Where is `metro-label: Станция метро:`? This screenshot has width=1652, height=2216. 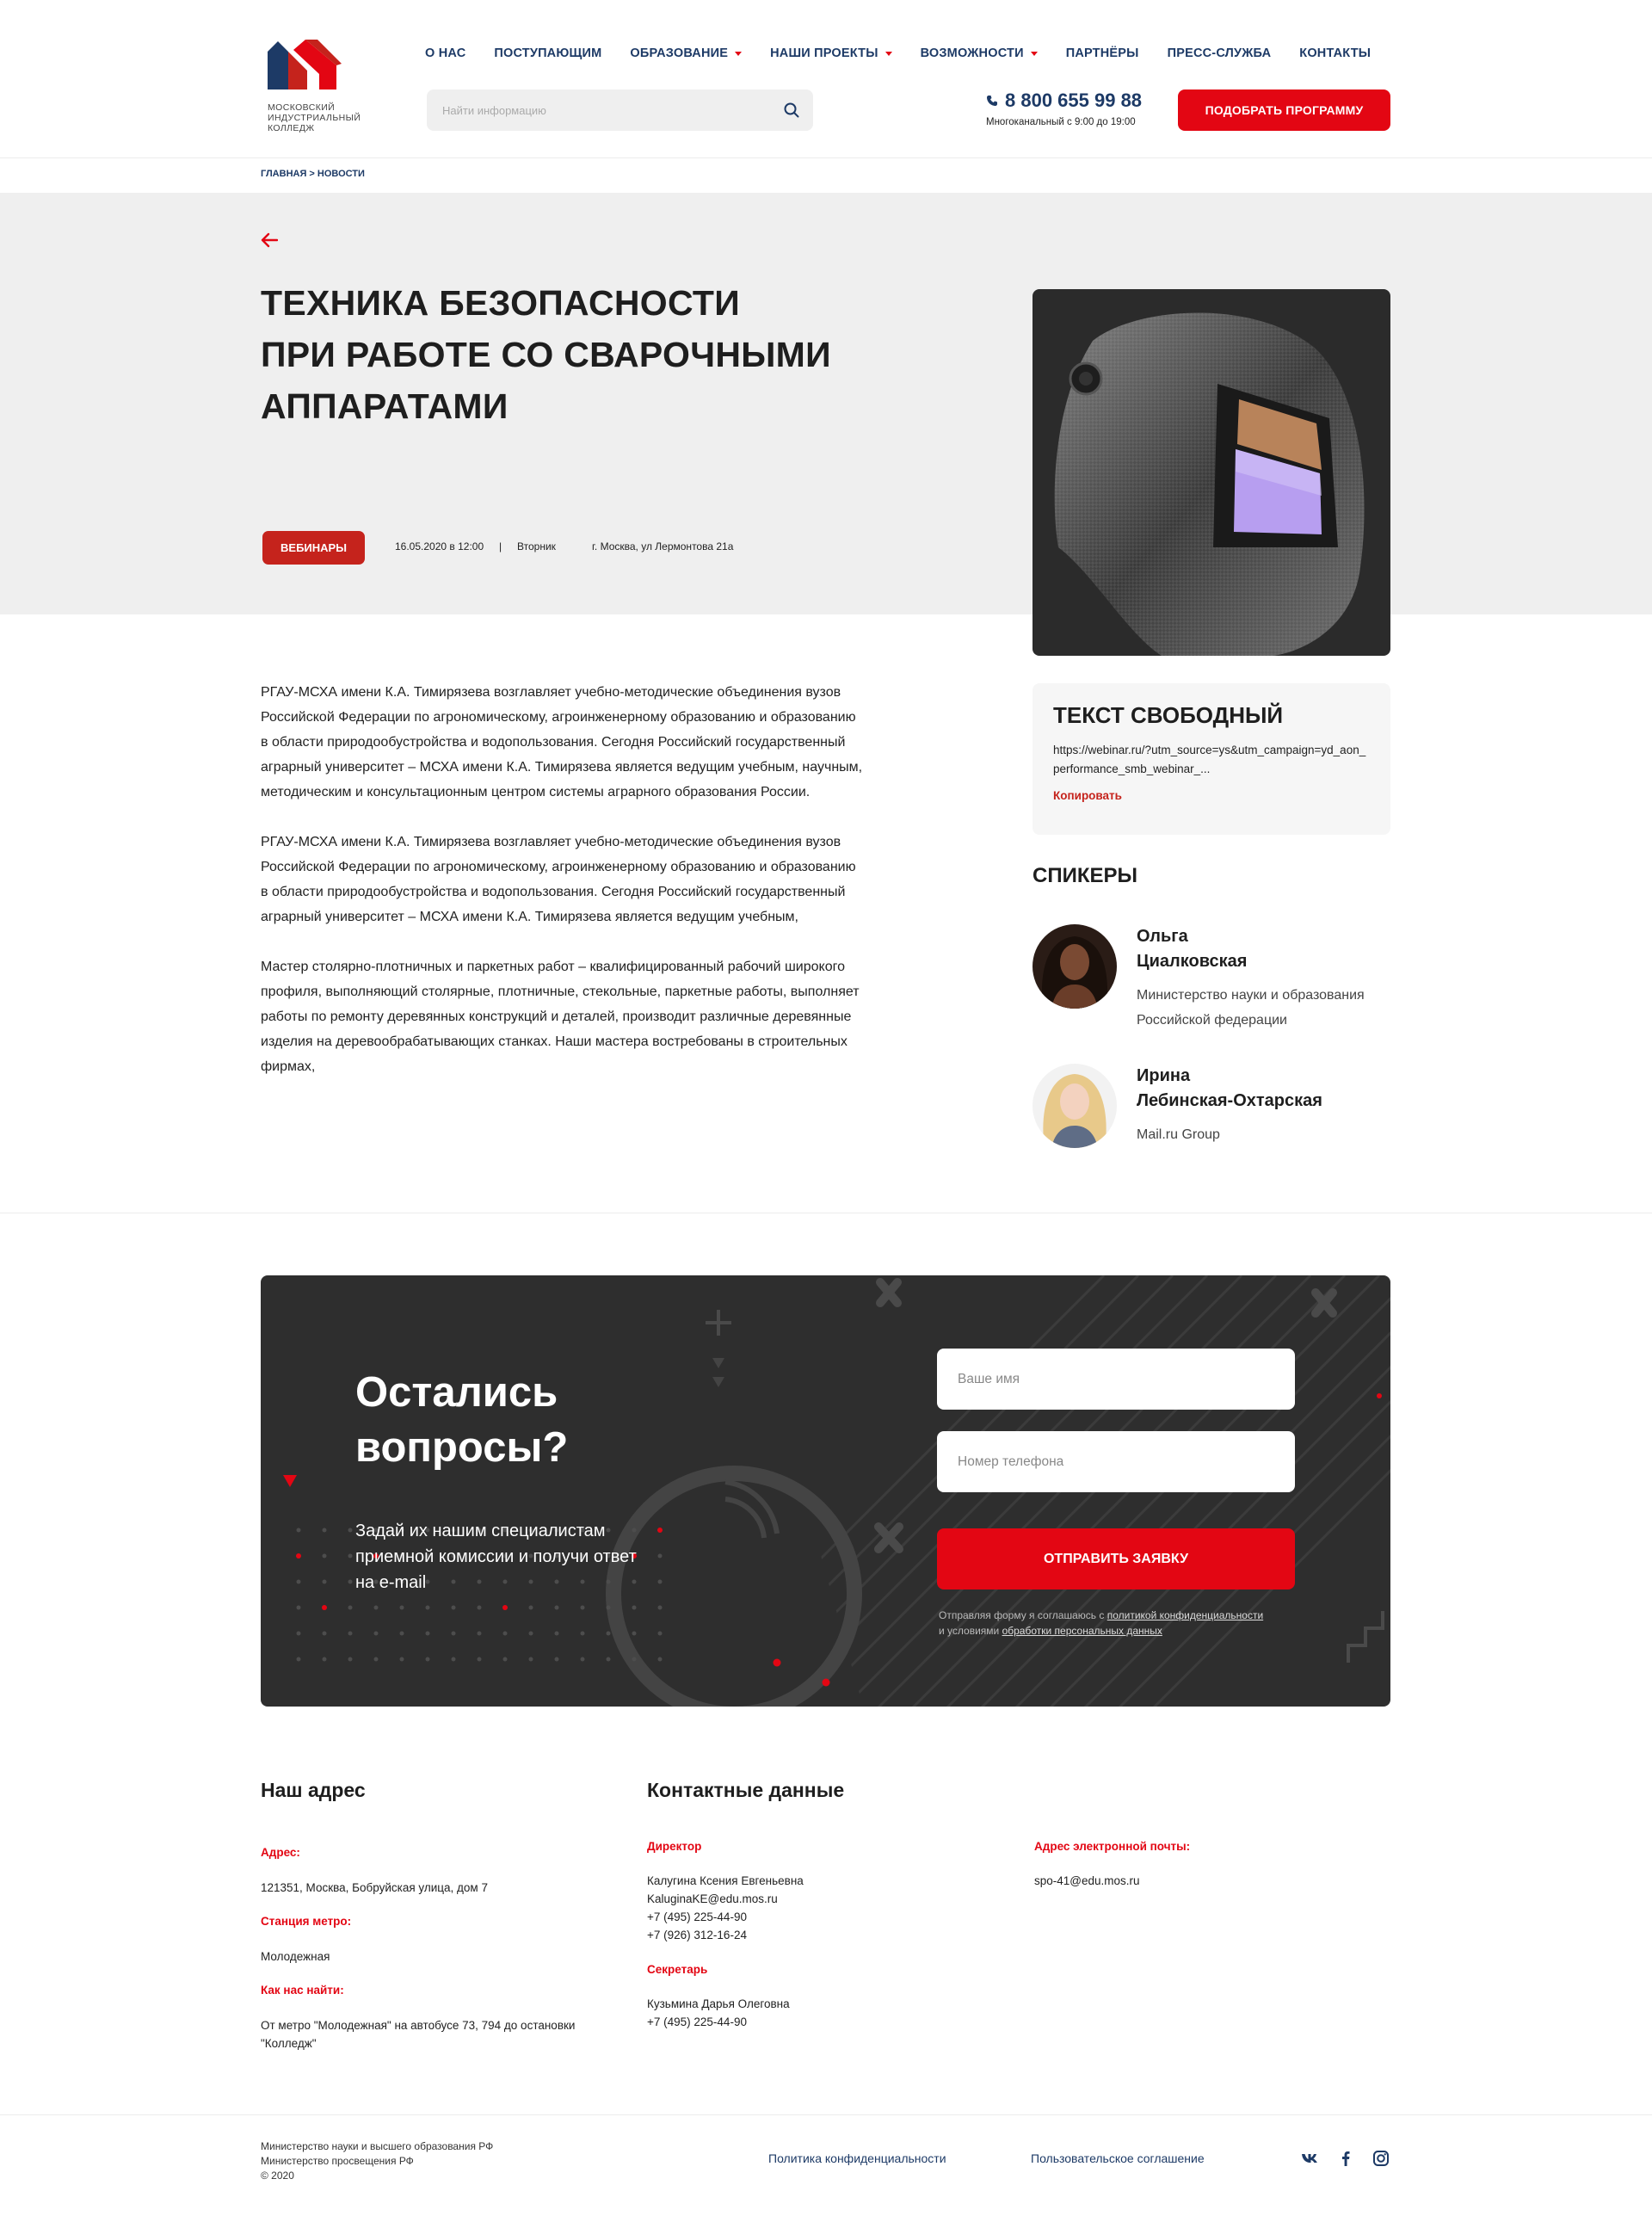 metro-label: Станция метро: is located at coordinates (306, 1921).